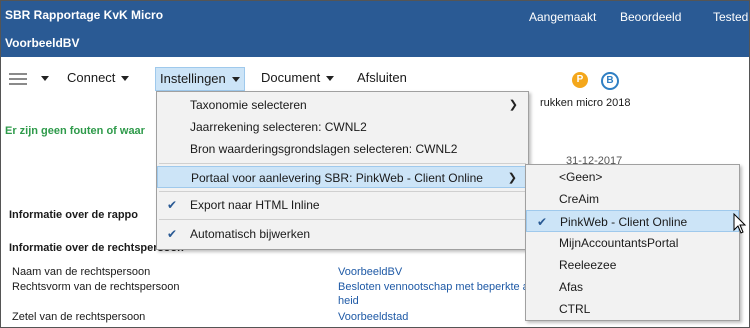  What do you see at coordinates (73, 215) in the screenshot?
I see `section-rapport: Informatie over de rappo` at bounding box center [73, 215].